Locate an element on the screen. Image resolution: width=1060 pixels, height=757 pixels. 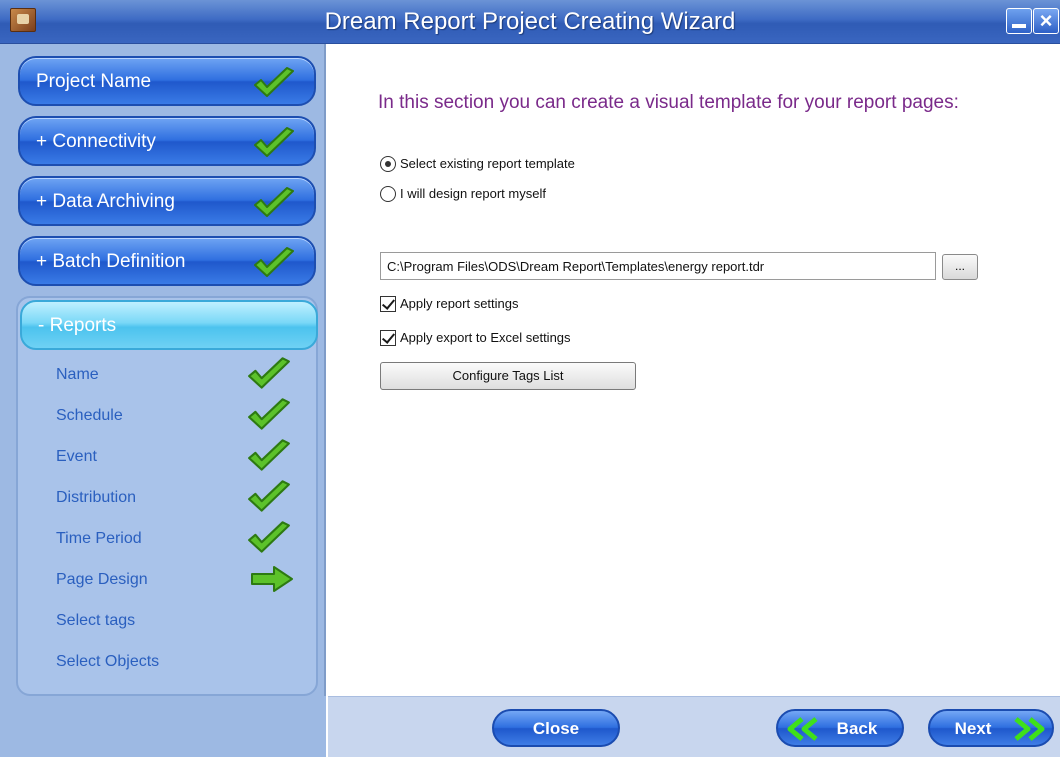
substep-label: Time Period is located at coordinates (99, 538).